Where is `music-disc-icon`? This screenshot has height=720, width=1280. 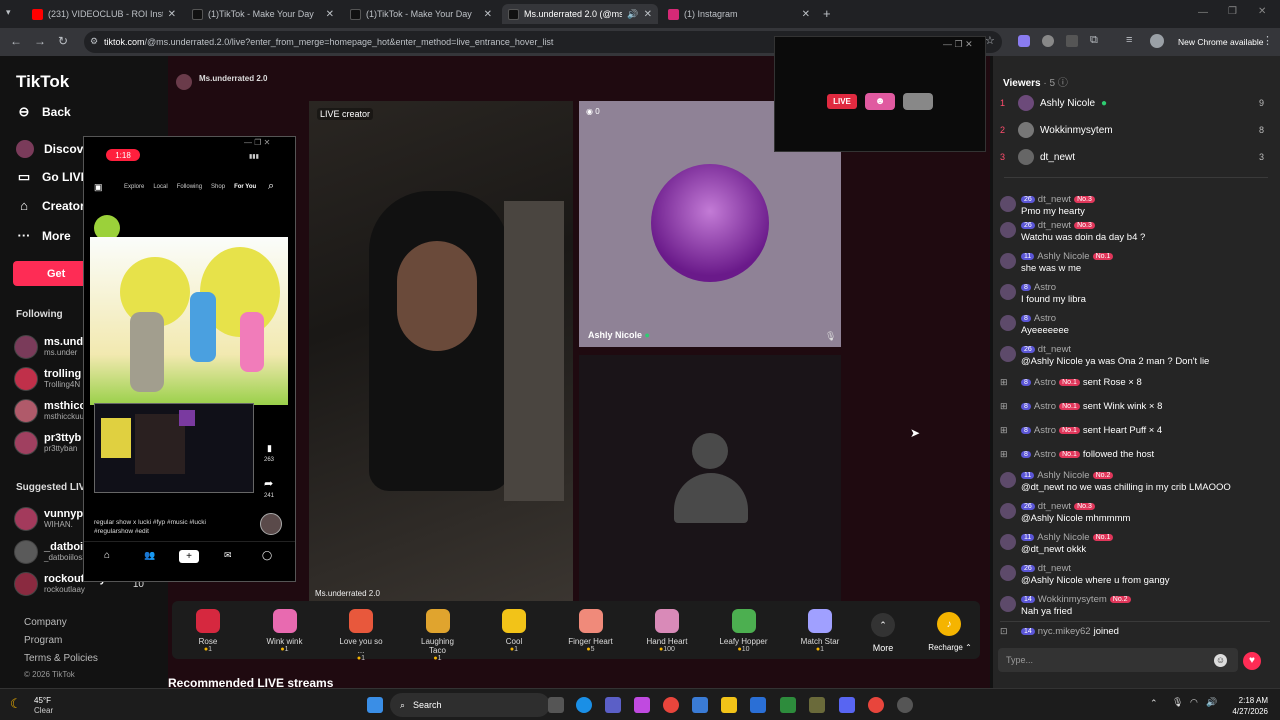 music-disc-icon is located at coordinates (271, 524).